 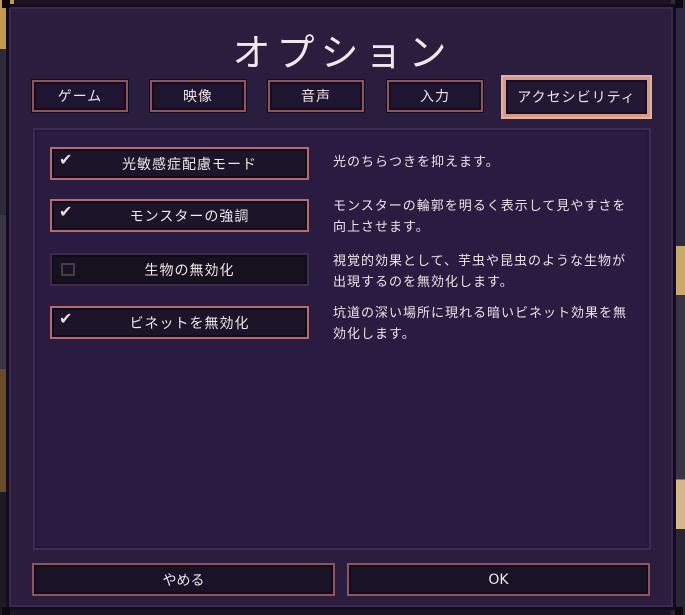 What do you see at coordinates (342, 53) in the screenshot?
I see `page-title: オプション` at bounding box center [342, 53].